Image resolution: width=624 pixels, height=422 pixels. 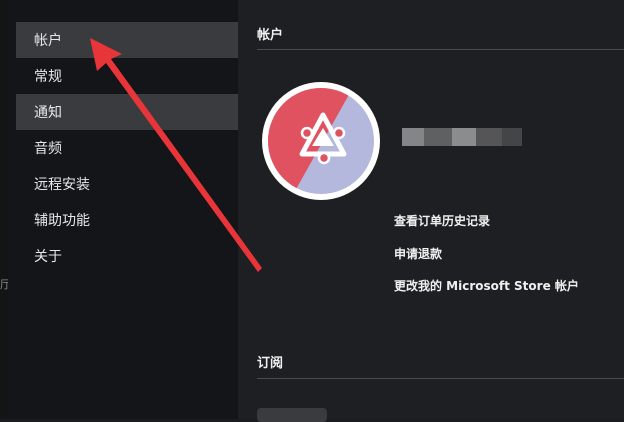 I want to click on refund-link: 申请退款, so click(x=418, y=253).